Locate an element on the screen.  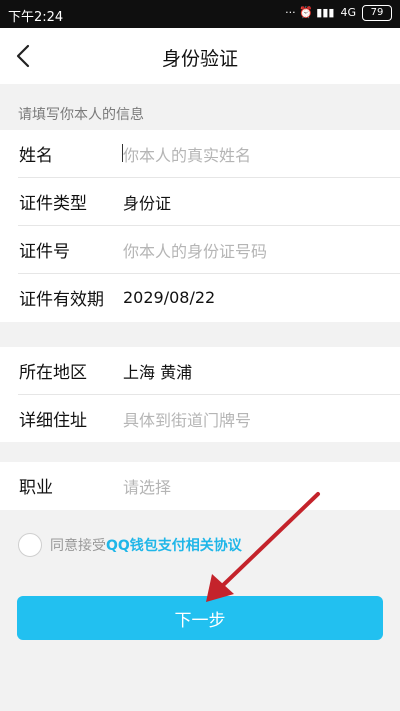
address-row: 详细住址 具体到街道门牌号 is located at coordinates (200, 418).